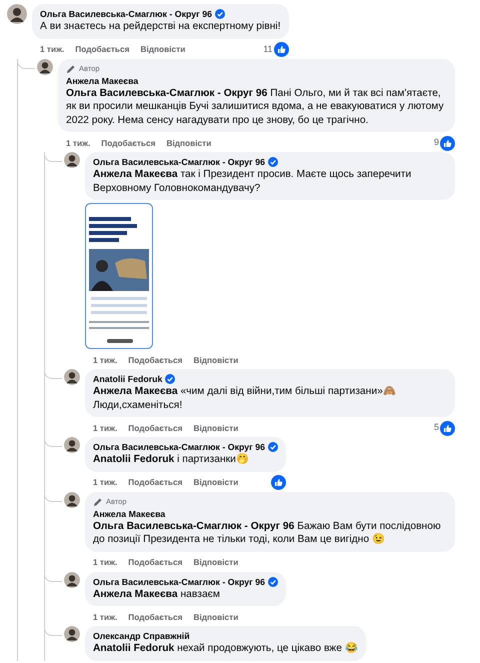  What do you see at coordinates (171, 459) in the screenshot?
I see `comment-text: Anatolii Fedoruk і партизанки🤭` at bounding box center [171, 459].